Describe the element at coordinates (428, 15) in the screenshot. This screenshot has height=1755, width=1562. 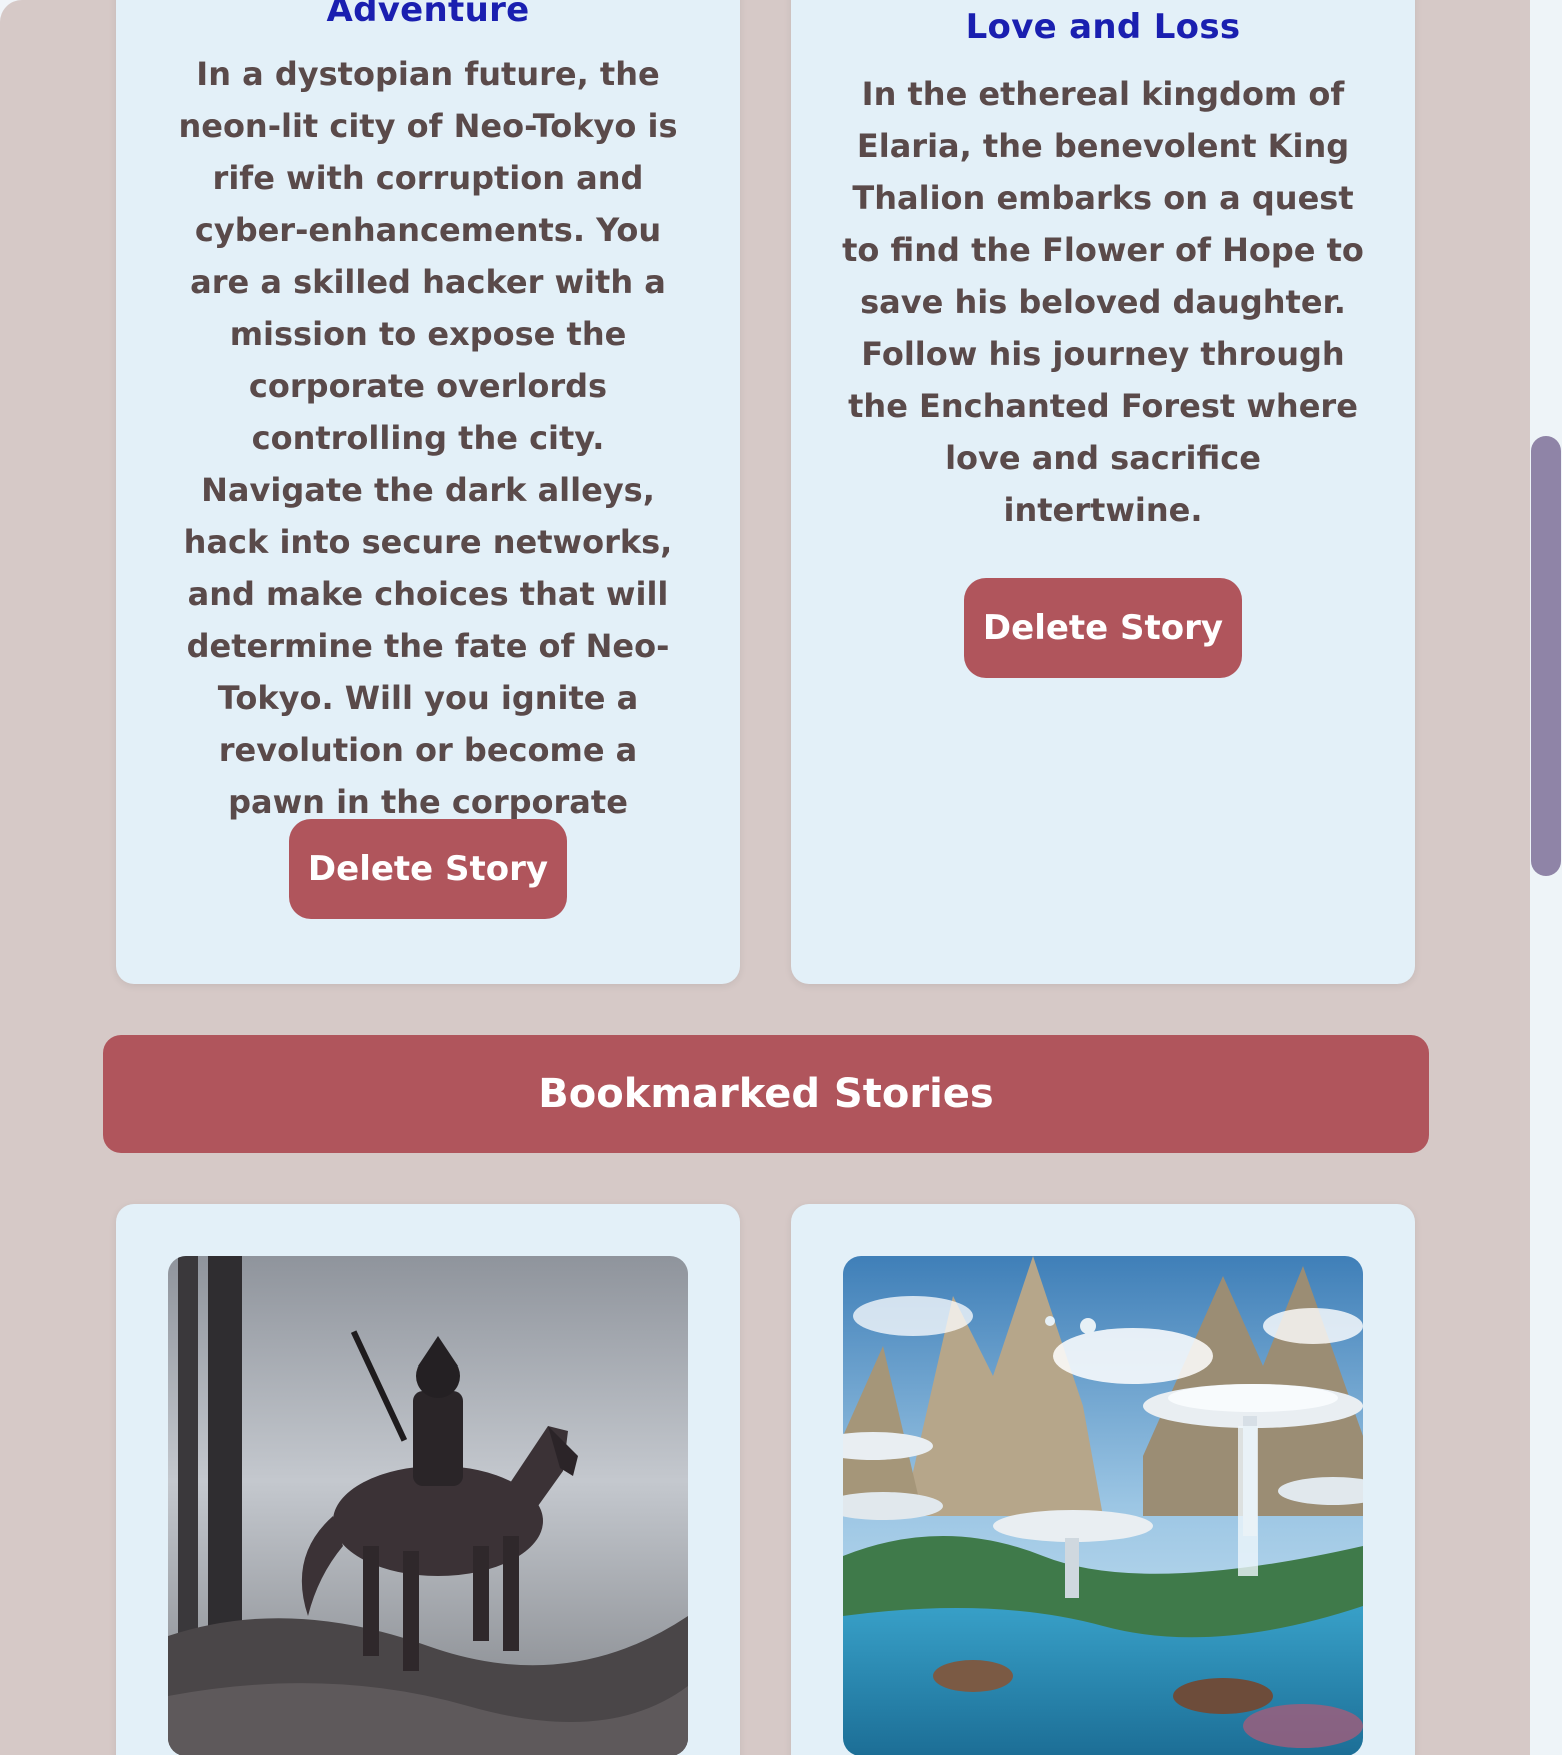
I see `story-title: Adventure` at that location.